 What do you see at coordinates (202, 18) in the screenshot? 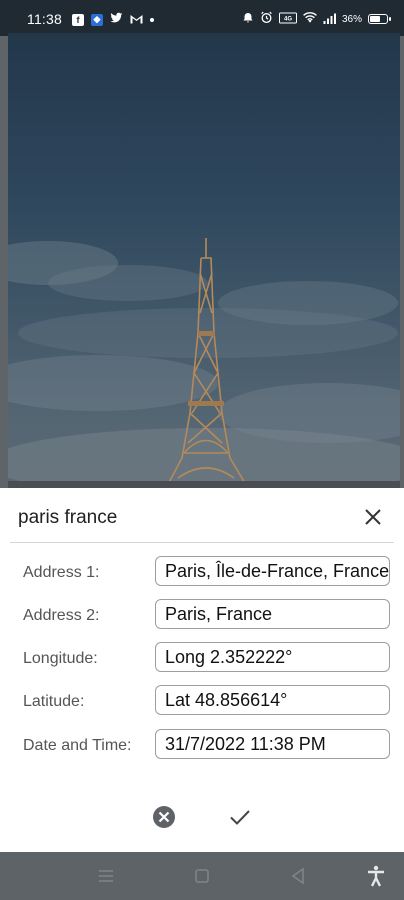
I see `status-bar: 11:38 f ◆ 4G 36%` at bounding box center [202, 18].